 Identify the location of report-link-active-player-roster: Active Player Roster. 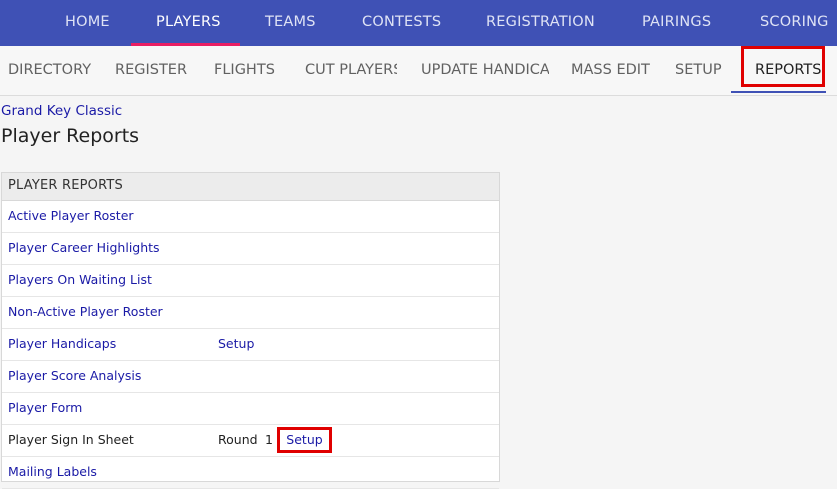
(71, 216).